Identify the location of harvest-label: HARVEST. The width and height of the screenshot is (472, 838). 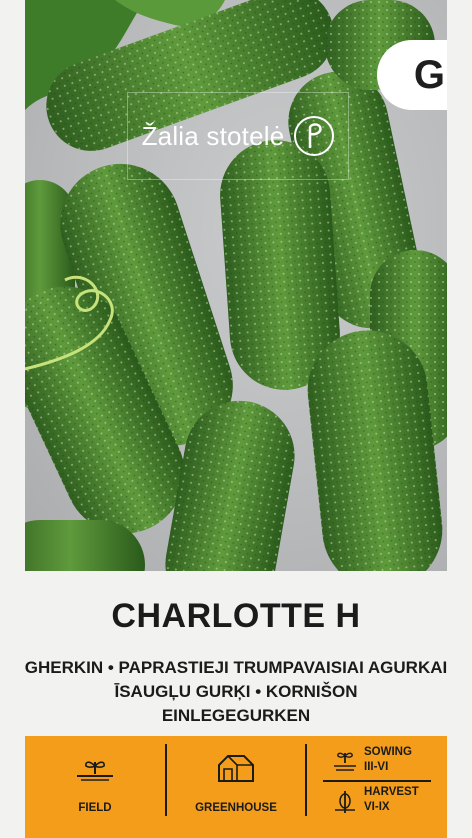
(391, 792).